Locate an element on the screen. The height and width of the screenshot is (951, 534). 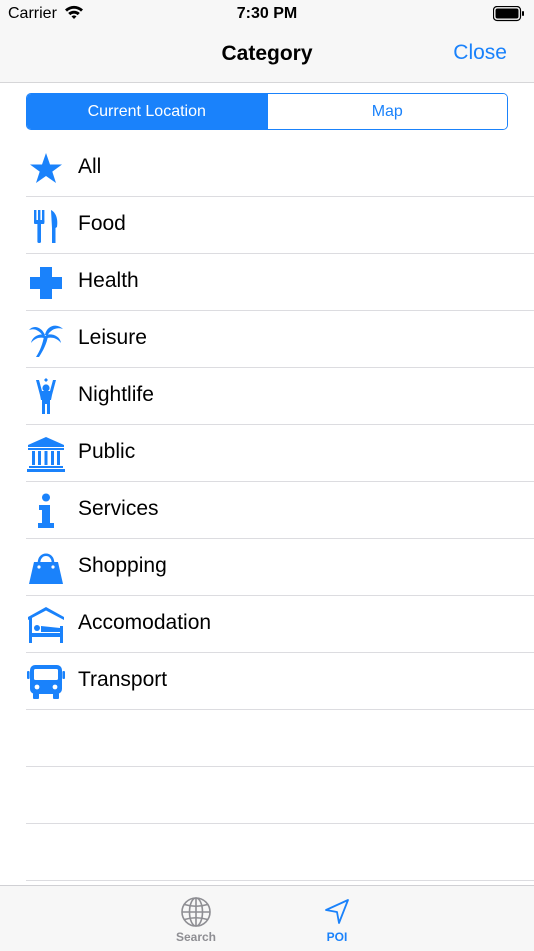
info-icon is located at coordinates (46, 511).